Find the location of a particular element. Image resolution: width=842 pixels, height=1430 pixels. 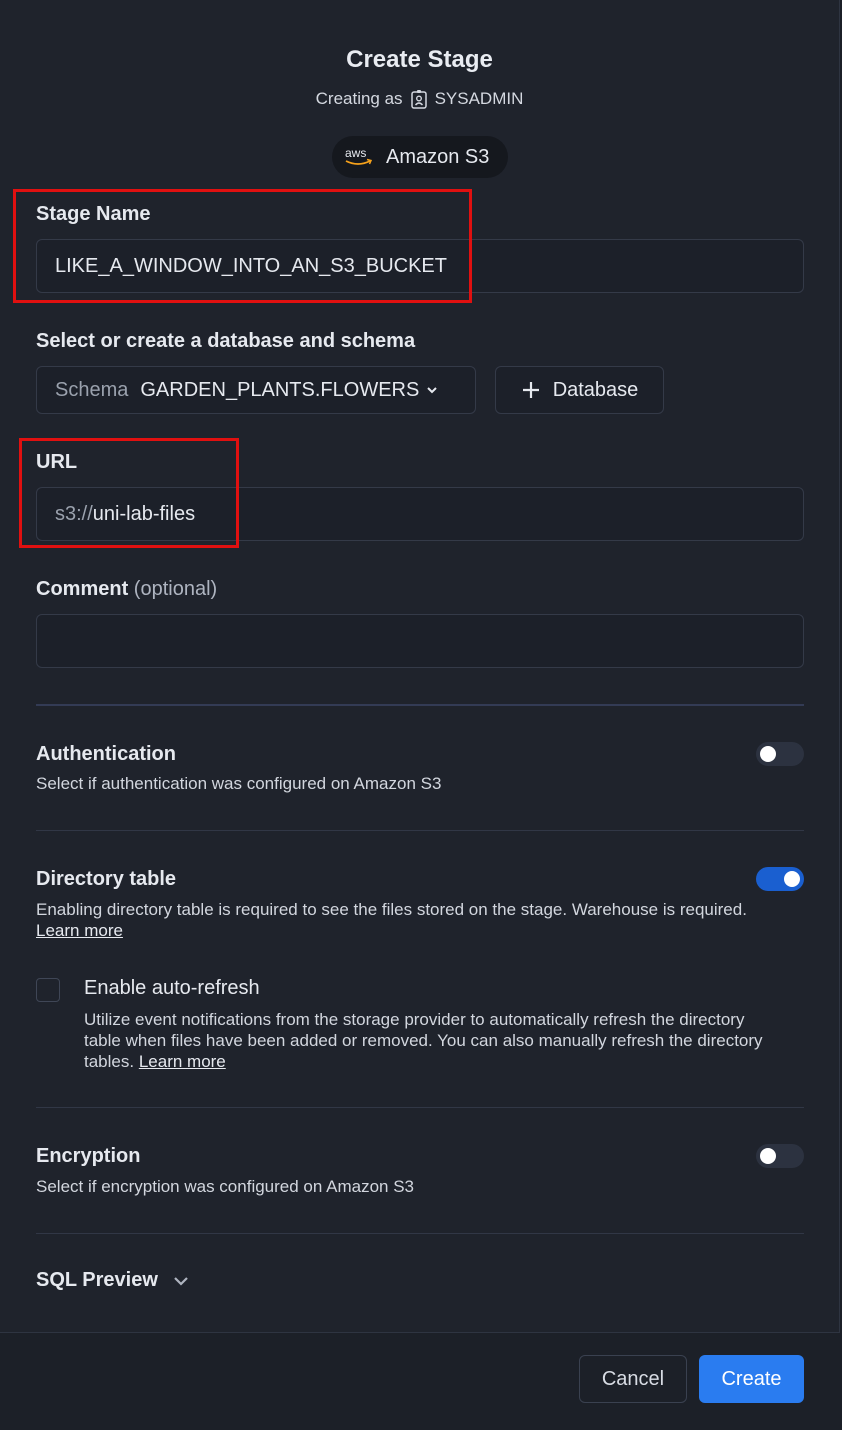

authentication-toggle is located at coordinates (780, 754).